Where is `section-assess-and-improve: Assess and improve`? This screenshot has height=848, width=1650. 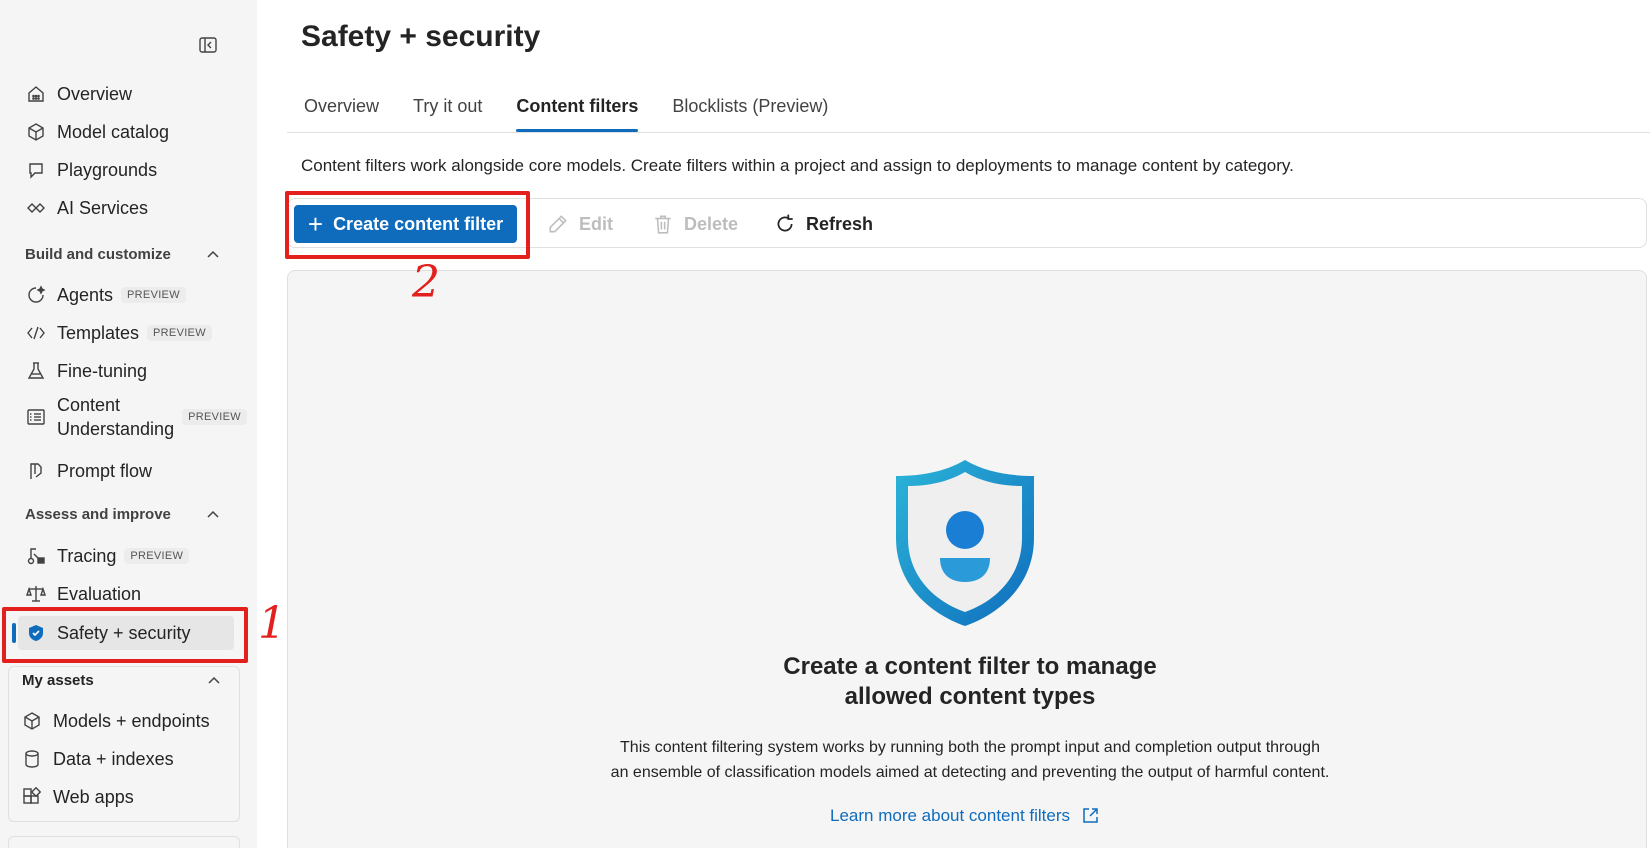 section-assess-and-improve: Assess and improve is located at coordinates (123, 514).